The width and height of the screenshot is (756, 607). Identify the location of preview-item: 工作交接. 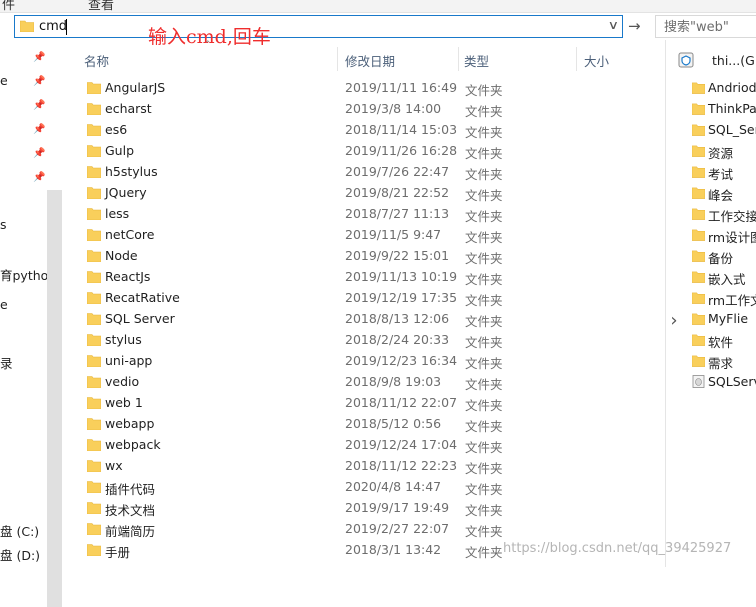
(723, 214).